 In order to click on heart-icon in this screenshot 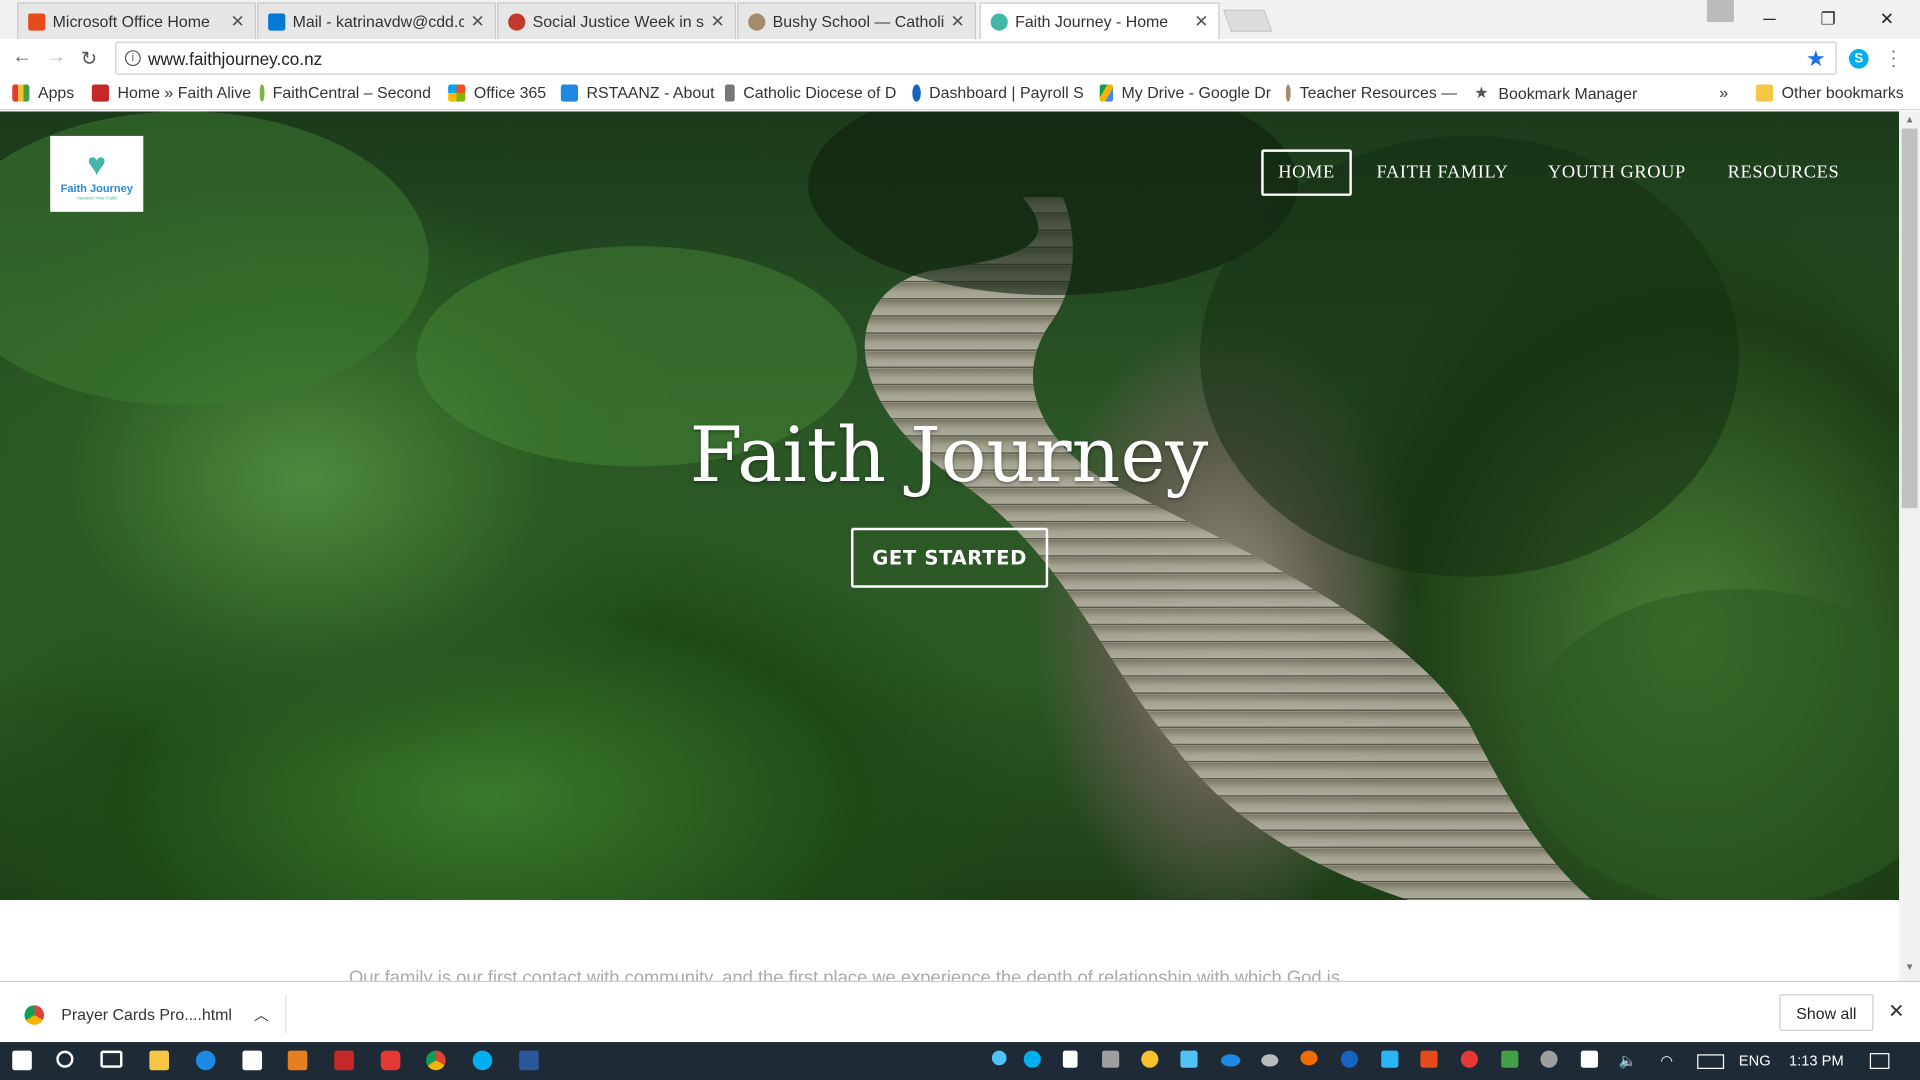, I will do `click(999, 22)`.